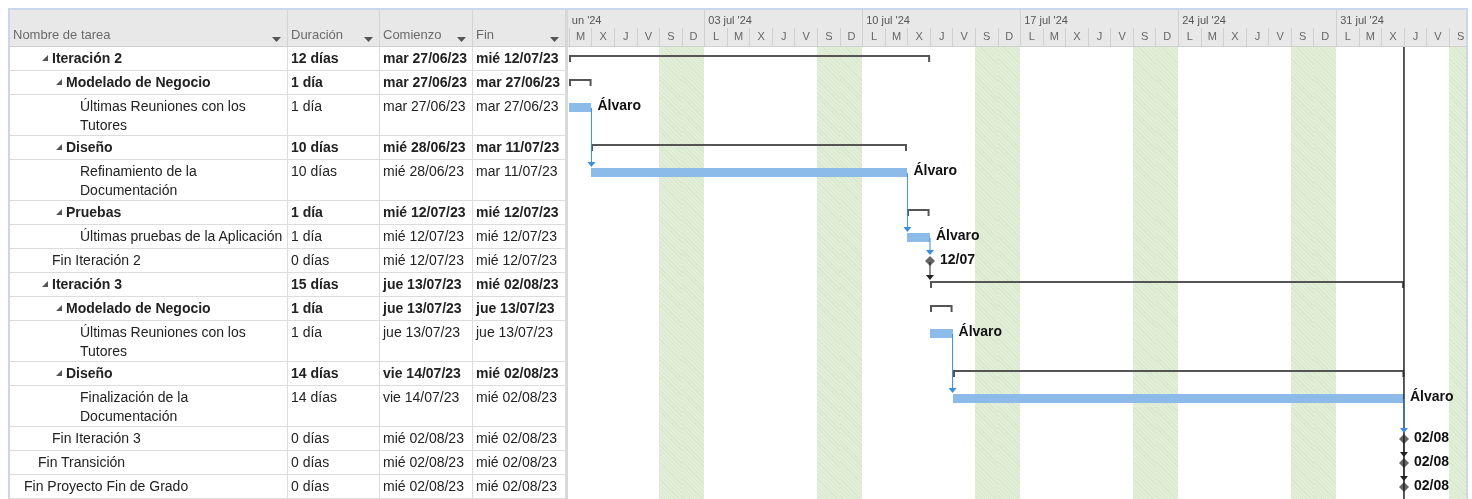 Image resolution: width=1472 pixels, height=499 pixels. What do you see at coordinates (149, 213) in the screenshot?
I see `task-name: Pruebas` at bounding box center [149, 213].